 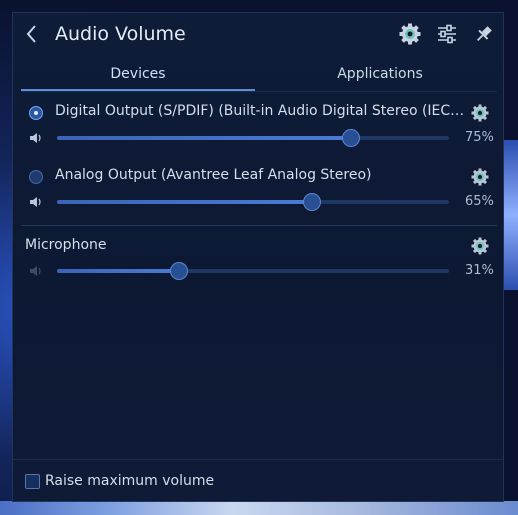 I want to click on panel-header: Audio Volume, so click(x=258, y=35).